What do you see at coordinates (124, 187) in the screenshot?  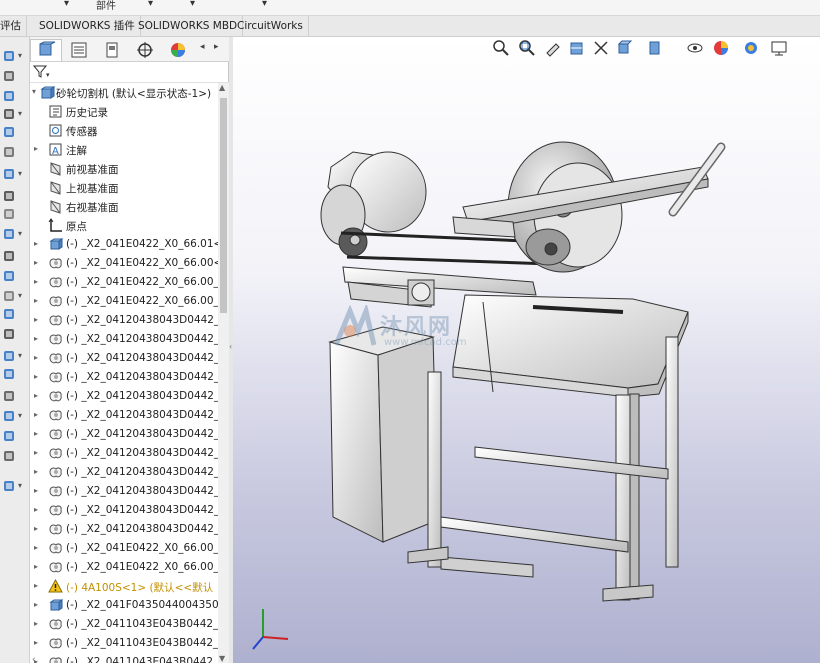 I see `tree-item: 上视基准面` at bounding box center [124, 187].